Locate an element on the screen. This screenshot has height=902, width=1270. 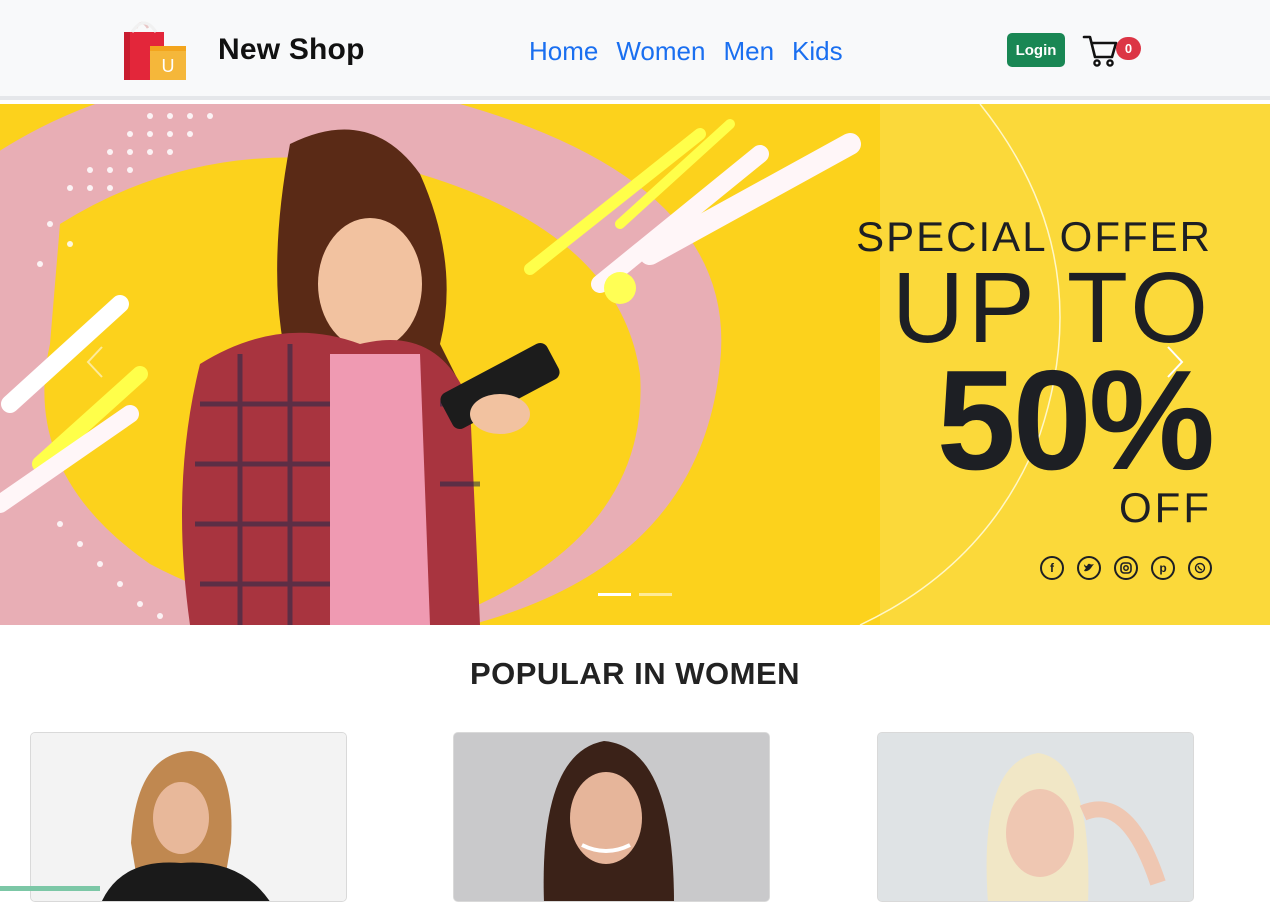
nav-link-home: Home is located at coordinates (563, 51).